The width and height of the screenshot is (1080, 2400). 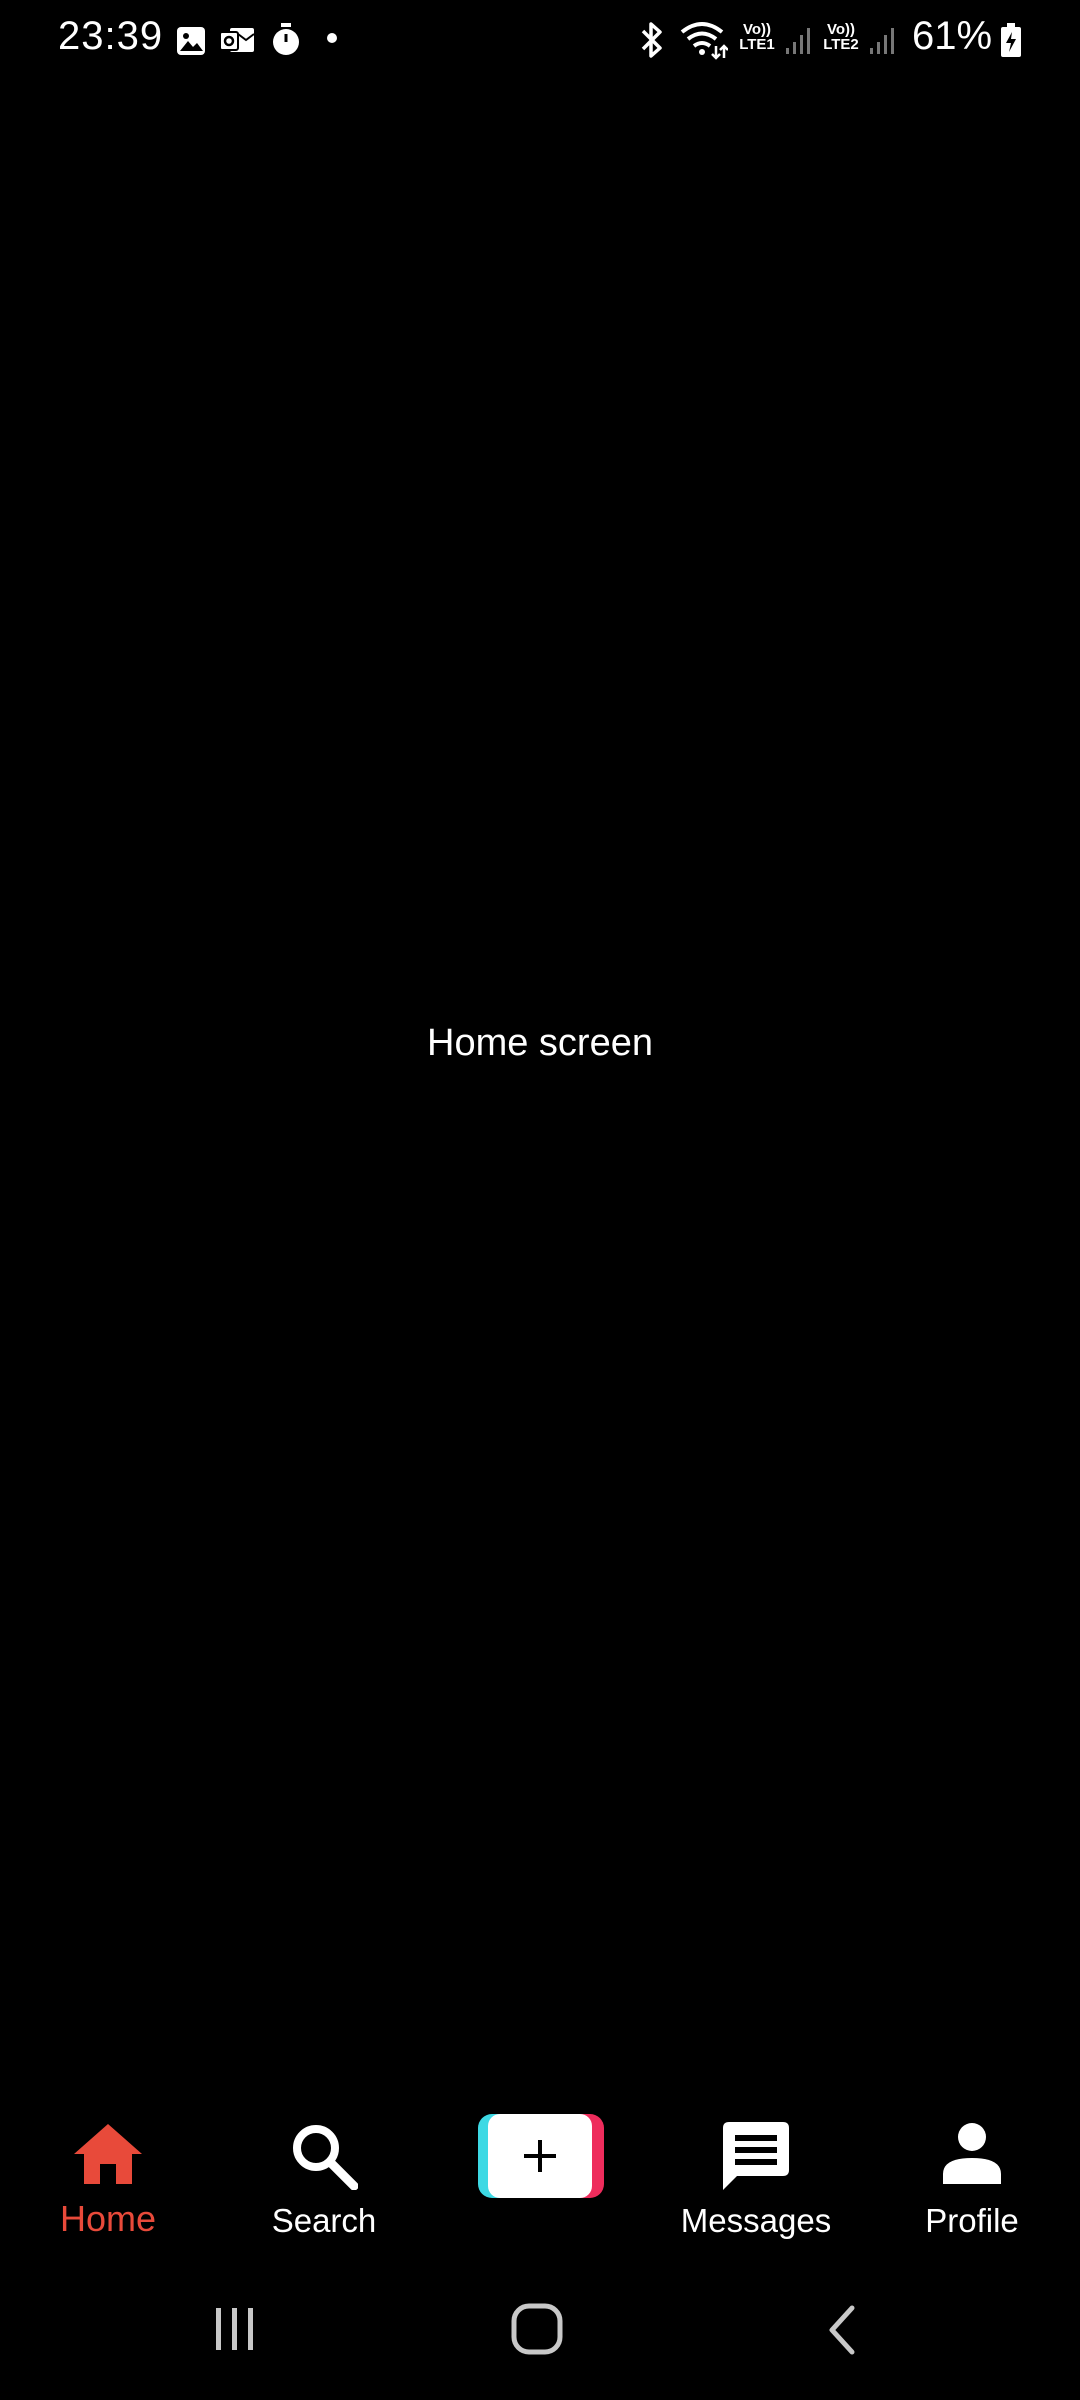 What do you see at coordinates (237, 40) in the screenshot?
I see `outlook-icon` at bounding box center [237, 40].